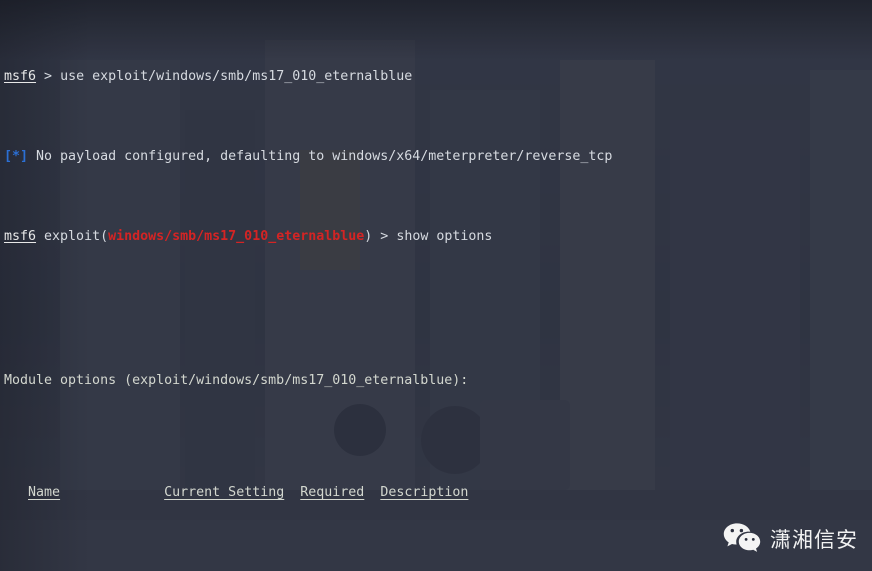  What do you see at coordinates (438, 557) in the screenshot?
I see `header-rule-row` at bounding box center [438, 557].